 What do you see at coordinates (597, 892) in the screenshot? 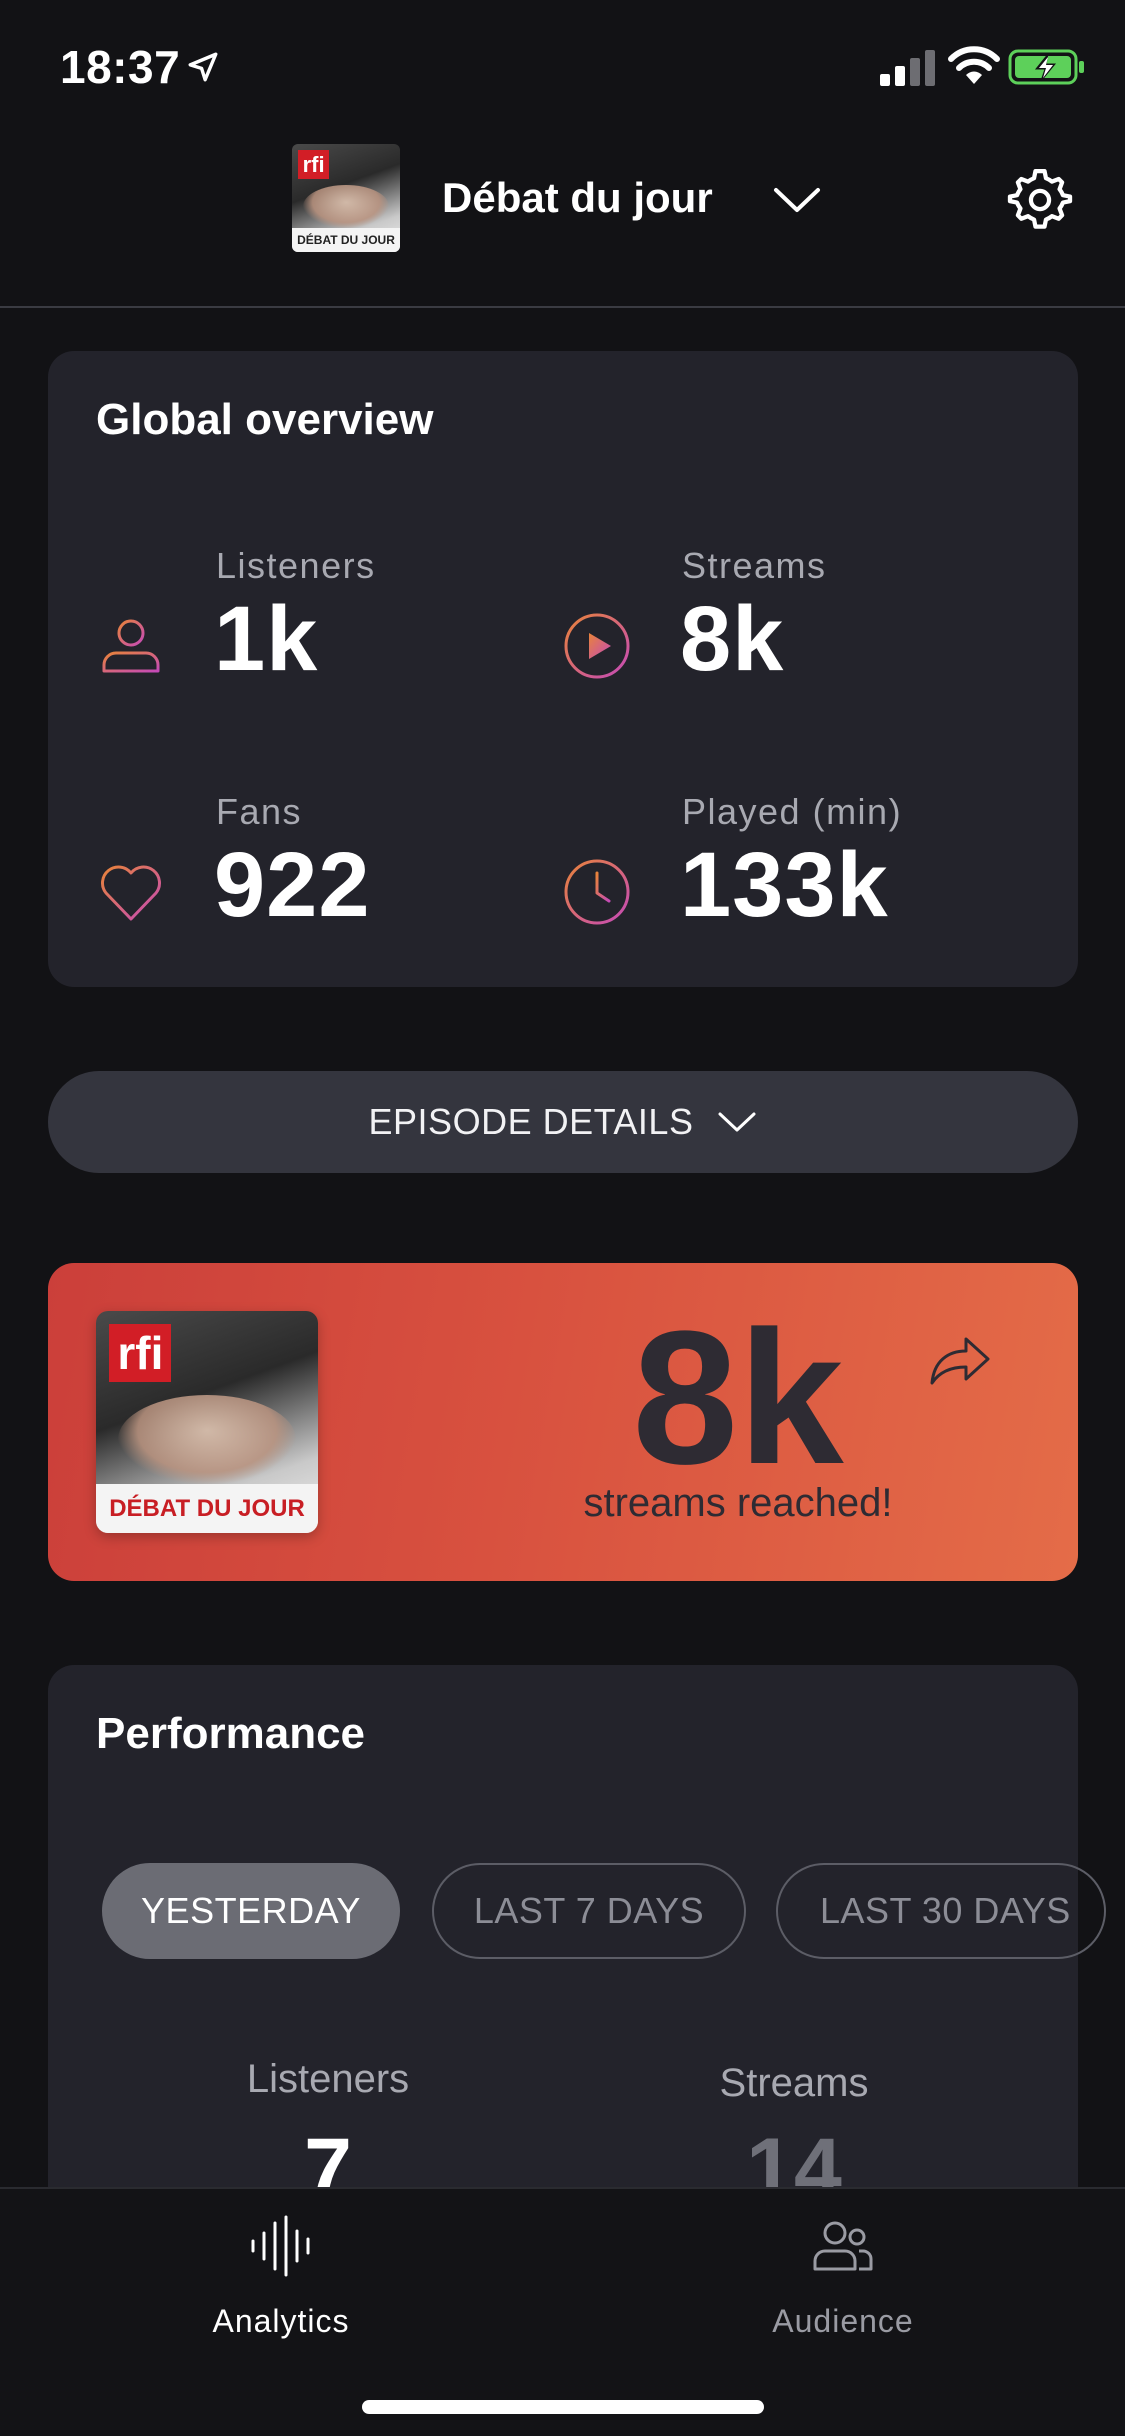
I see `clock-icon` at bounding box center [597, 892].